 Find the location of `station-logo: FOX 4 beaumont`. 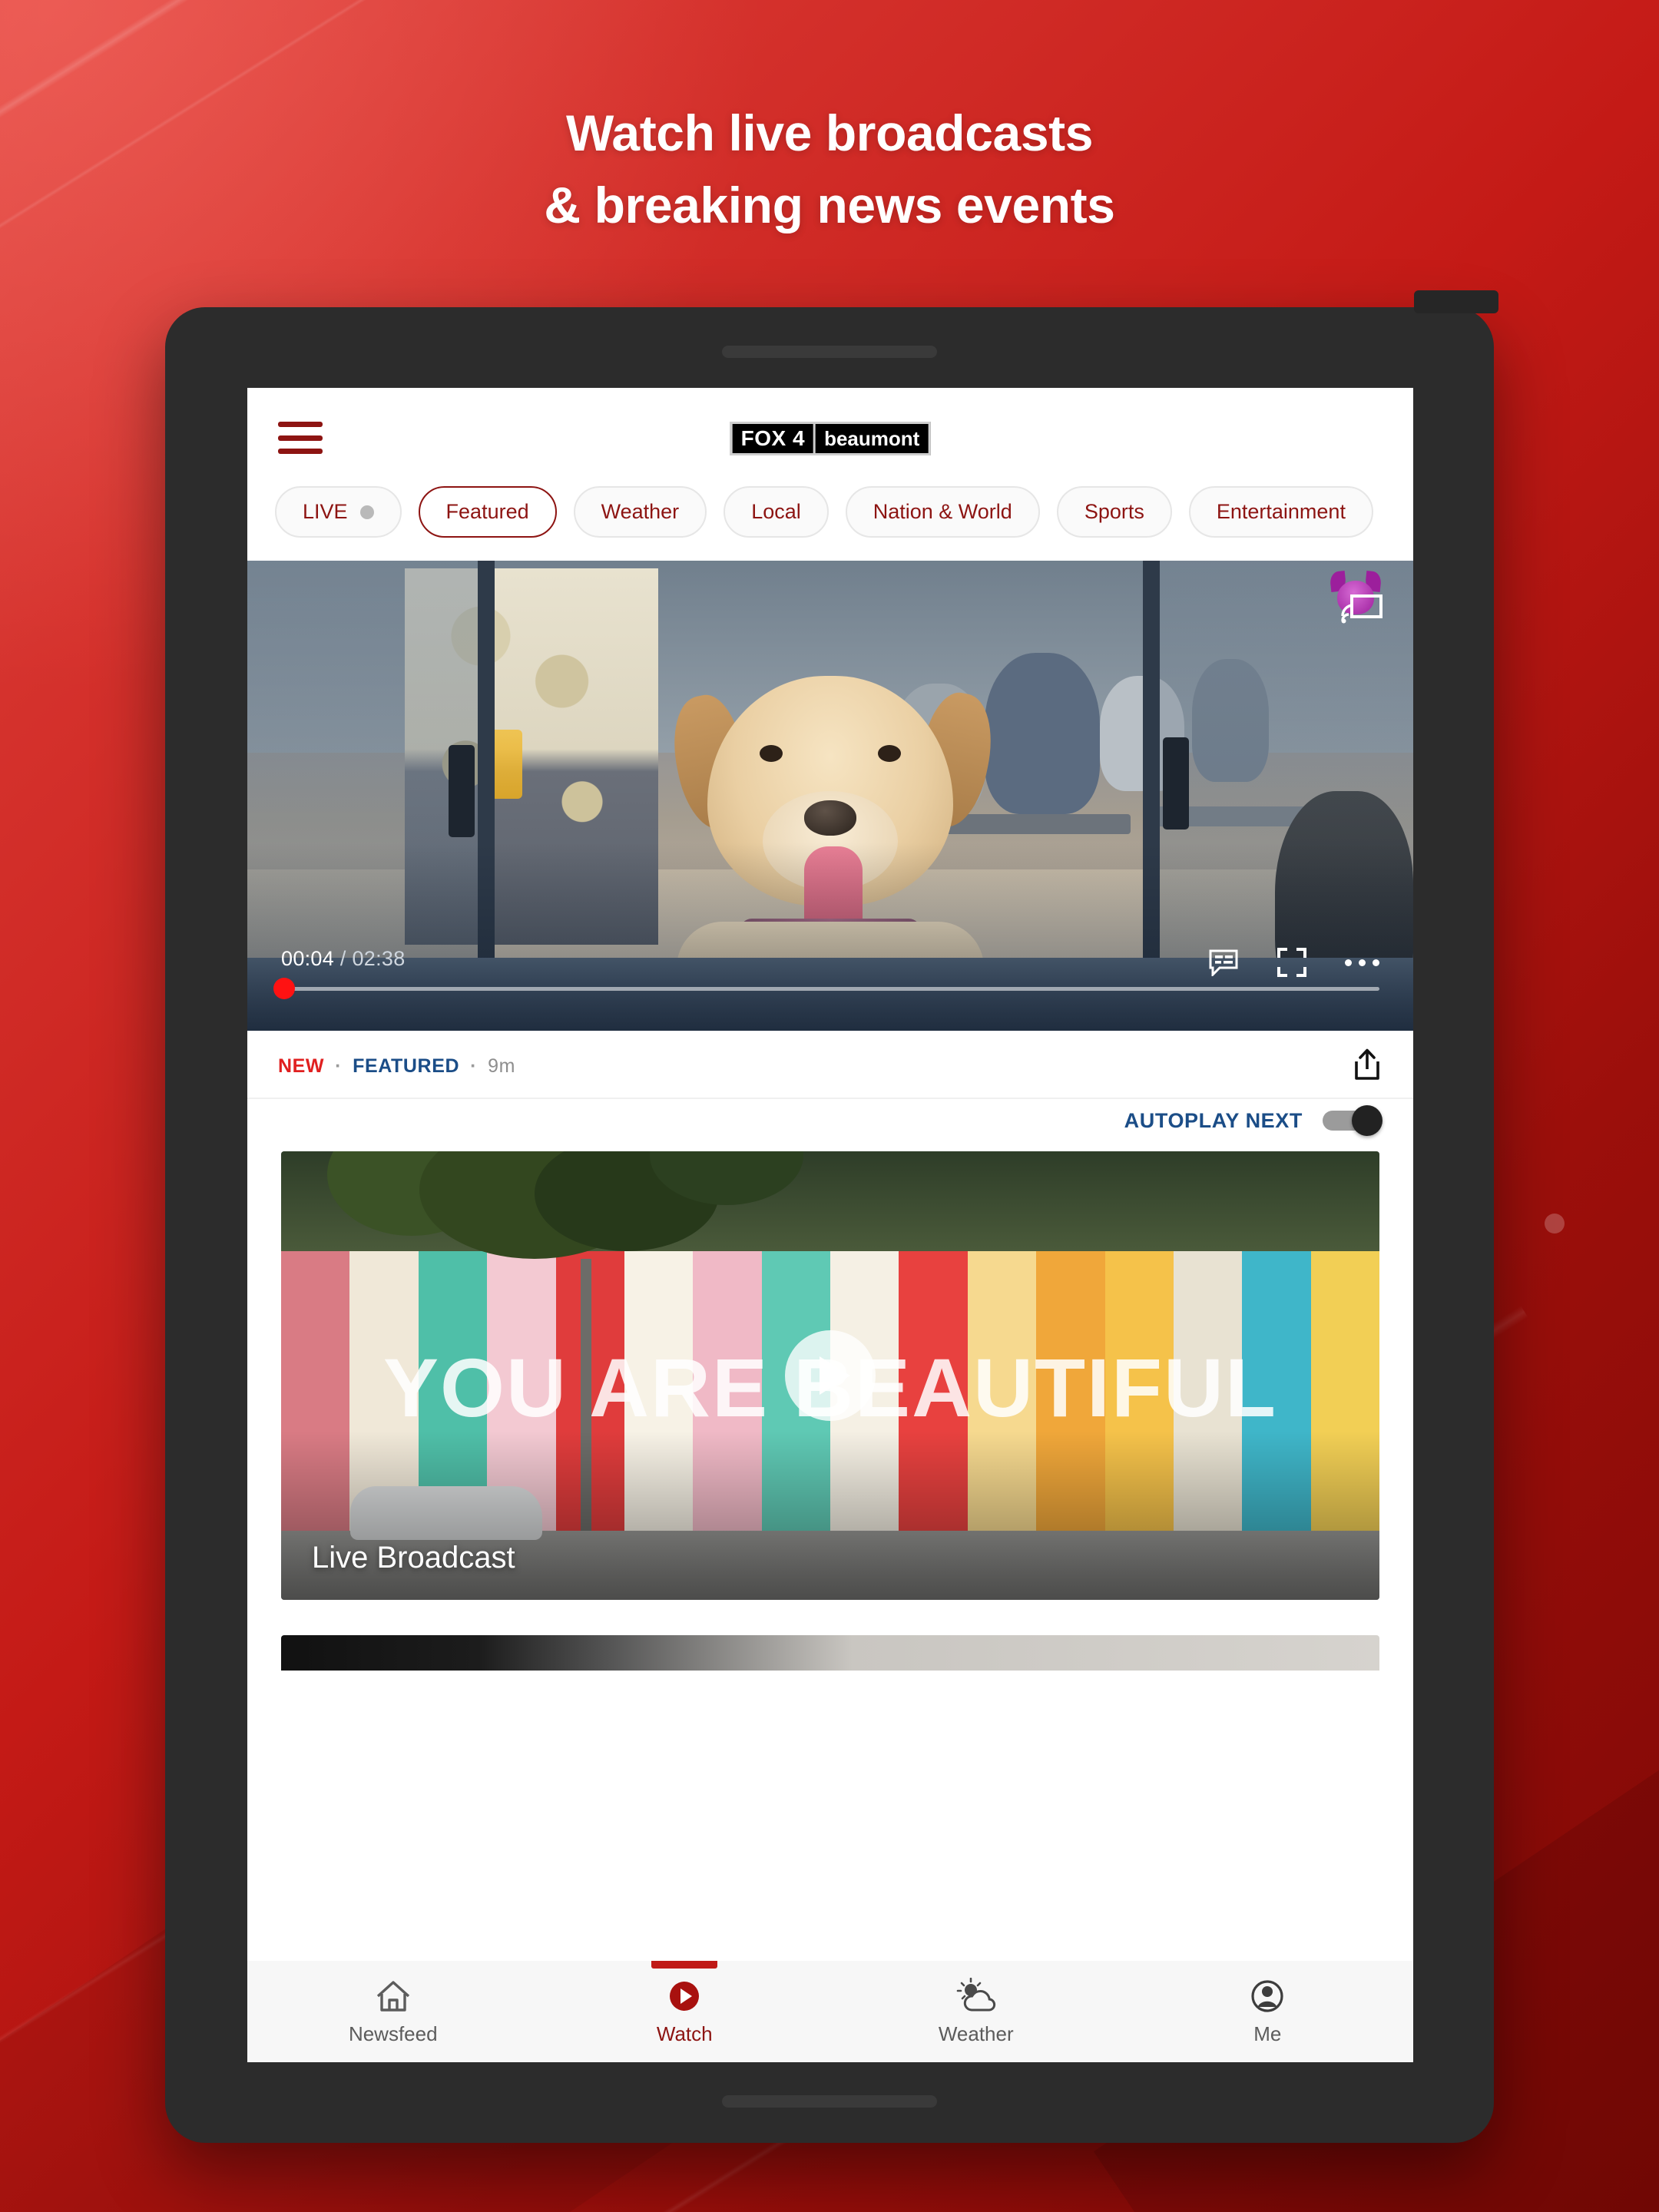

station-logo: FOX 4 beaumont is located at coordinates (831, 439).